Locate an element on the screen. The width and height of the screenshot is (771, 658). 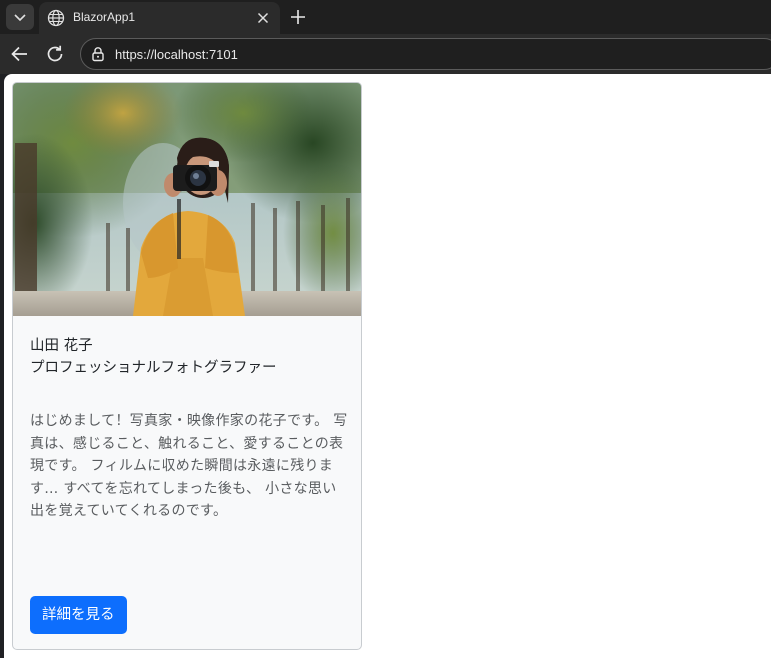
plus-icon is located at coordinates (298, 17).